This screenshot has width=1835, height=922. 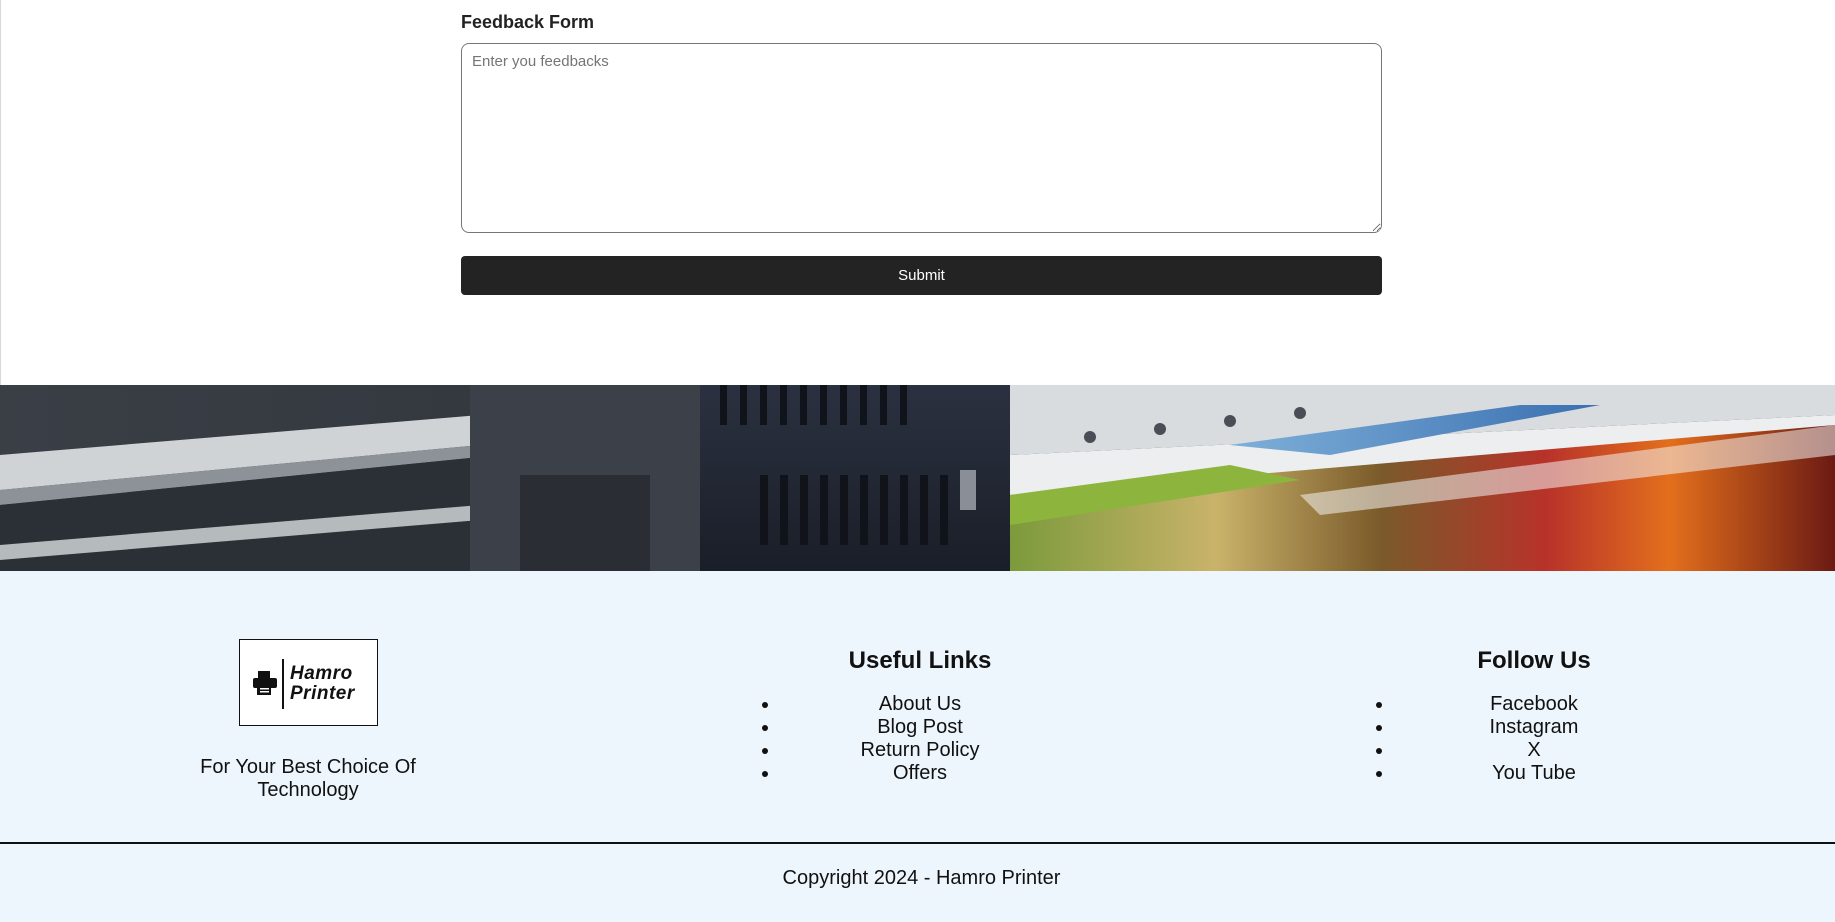 I want to click on link-youtube: You Tube, so click(x=1534, y=773).